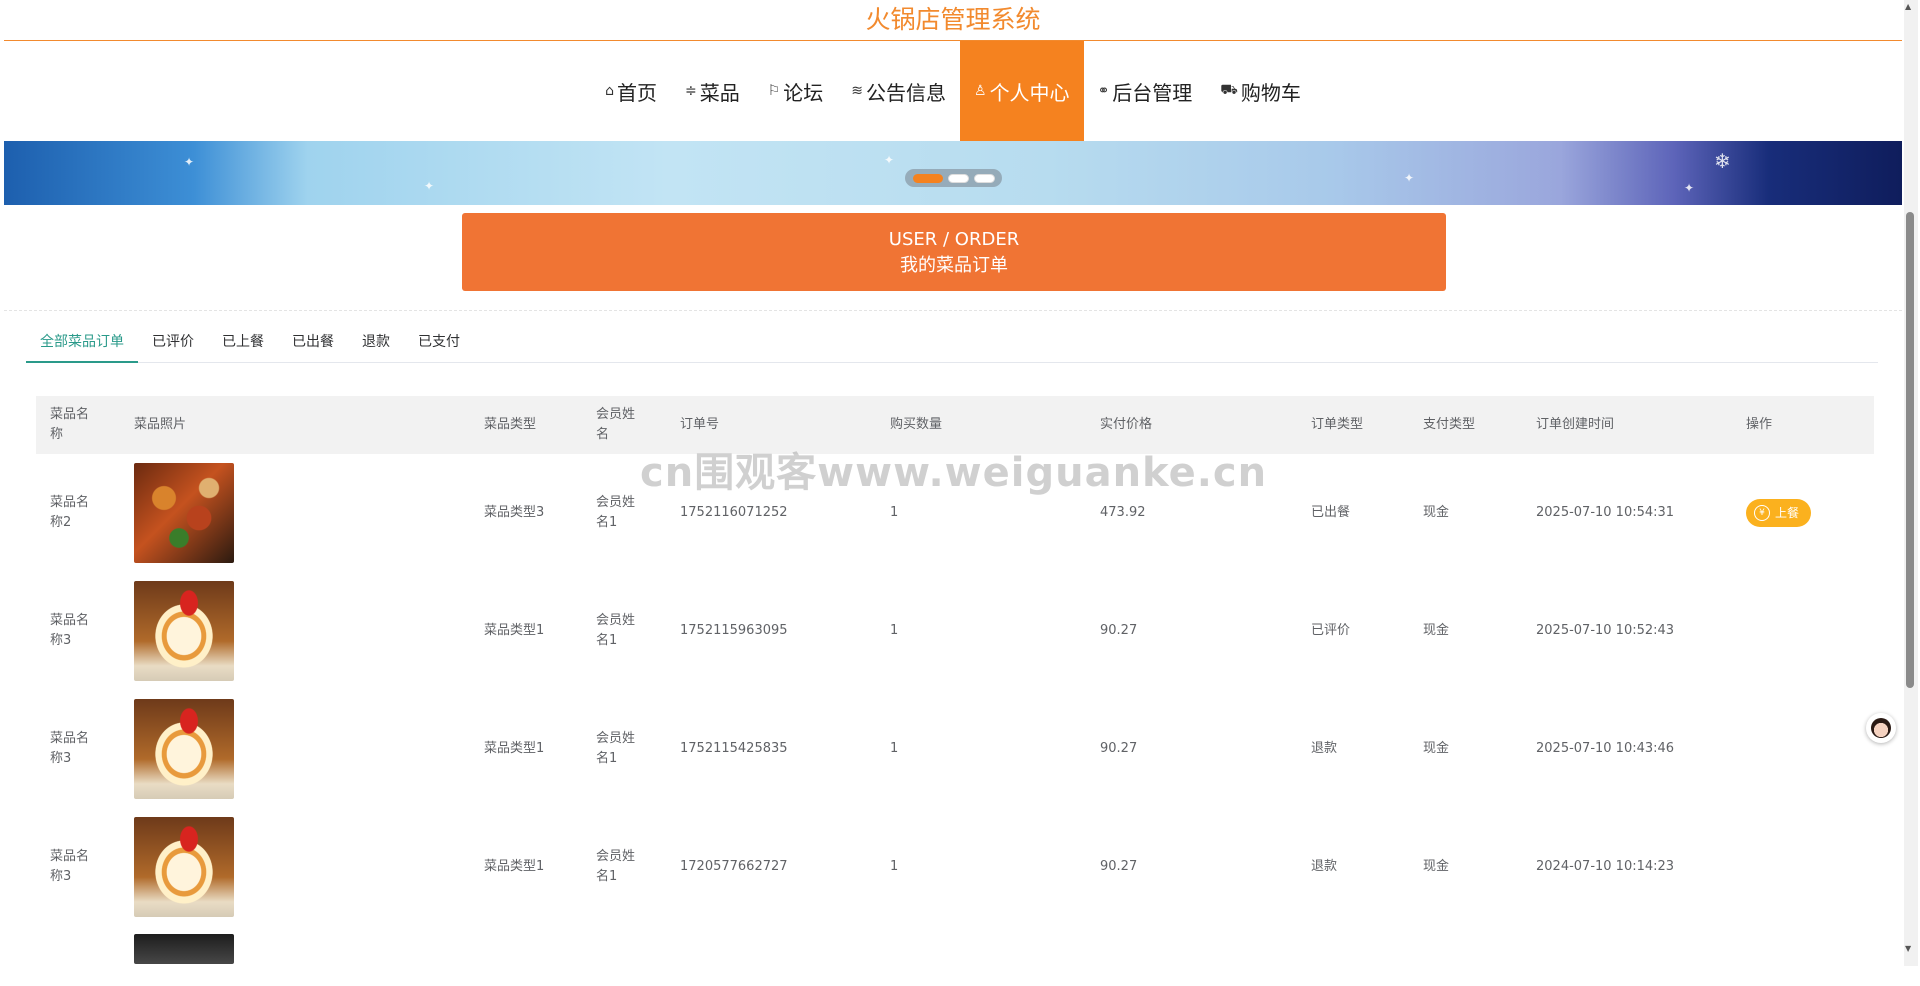  What do you see at coordinates (243, 342) in the screenshot?
I see `tab-served: 已上餐` at bounding box center [243, 342].